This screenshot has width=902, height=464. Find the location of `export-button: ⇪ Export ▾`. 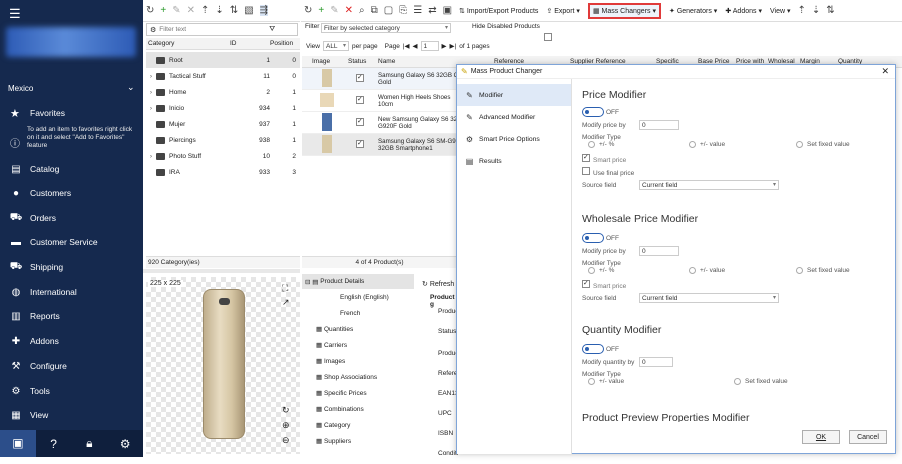

export-button: ⇪ Export ▾ is located at coordinates (563, 11).